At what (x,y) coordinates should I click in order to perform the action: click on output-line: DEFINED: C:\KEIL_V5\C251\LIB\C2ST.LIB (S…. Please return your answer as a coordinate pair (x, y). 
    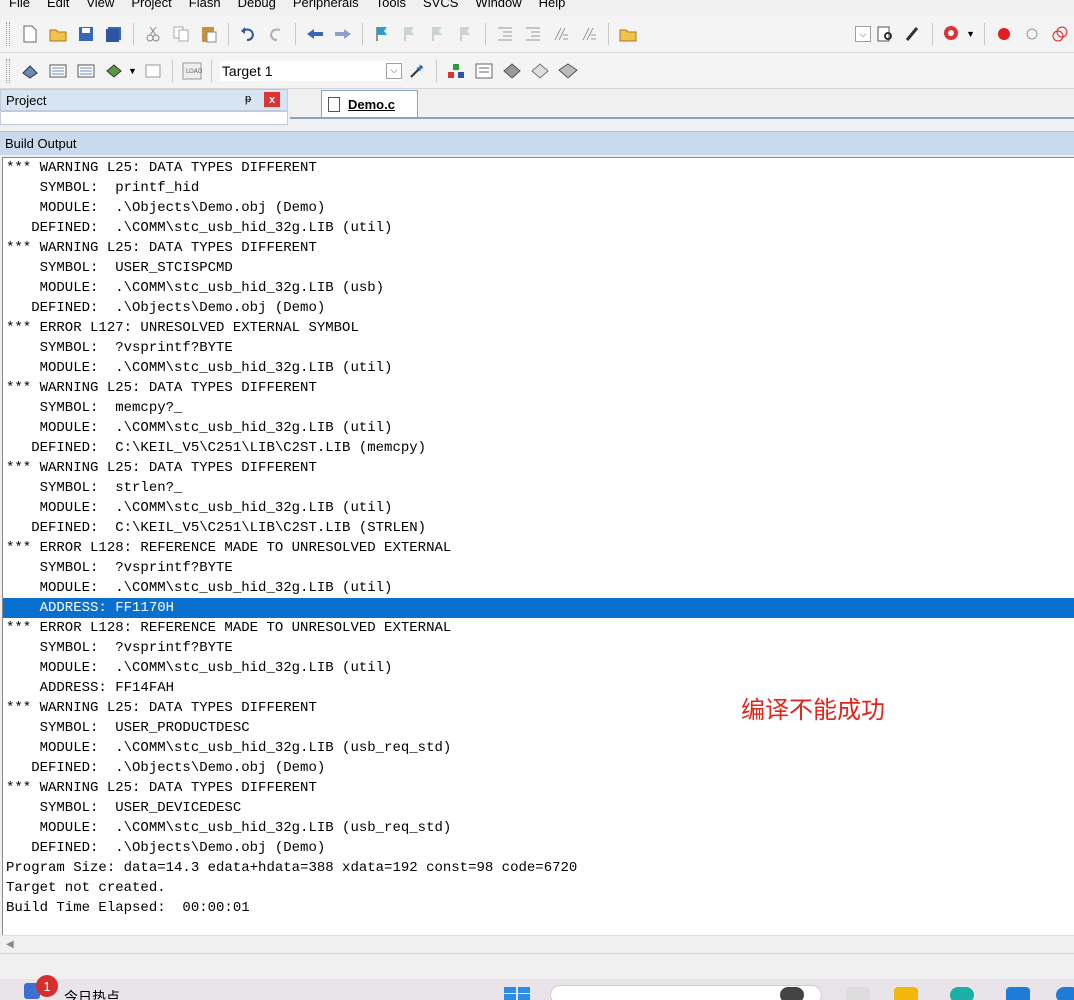
    Looking at the image, I should click on (538, 528).